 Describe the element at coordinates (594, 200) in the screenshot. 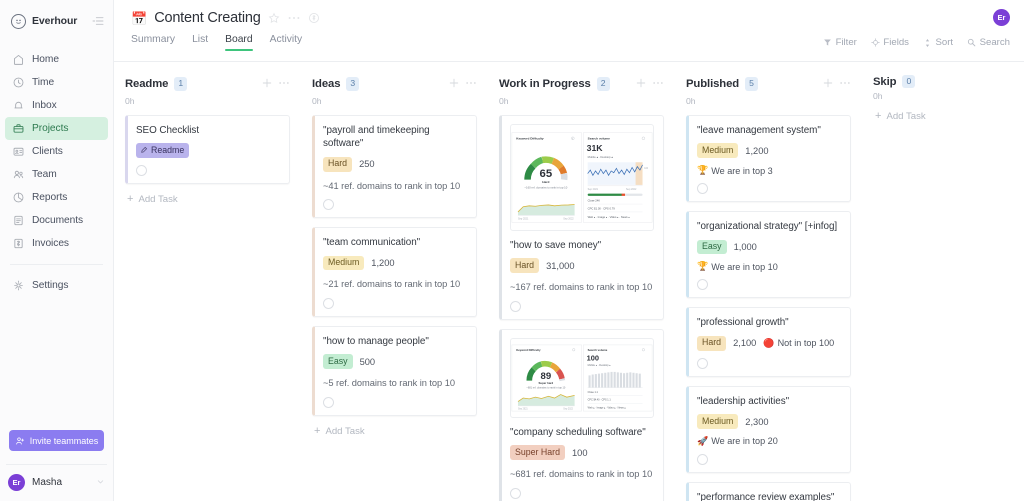

I see `svg-text: Close 24K` at that location.